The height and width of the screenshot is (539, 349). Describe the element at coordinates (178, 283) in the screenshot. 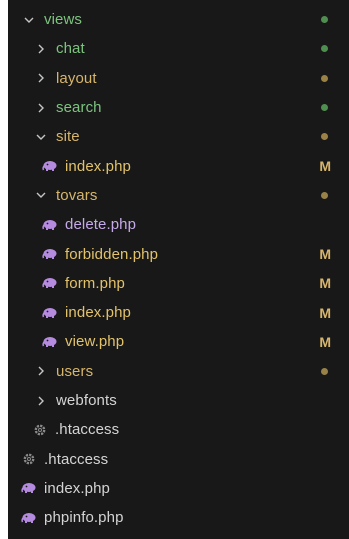

I see `tree-file-form-php: form.php M` at that location.